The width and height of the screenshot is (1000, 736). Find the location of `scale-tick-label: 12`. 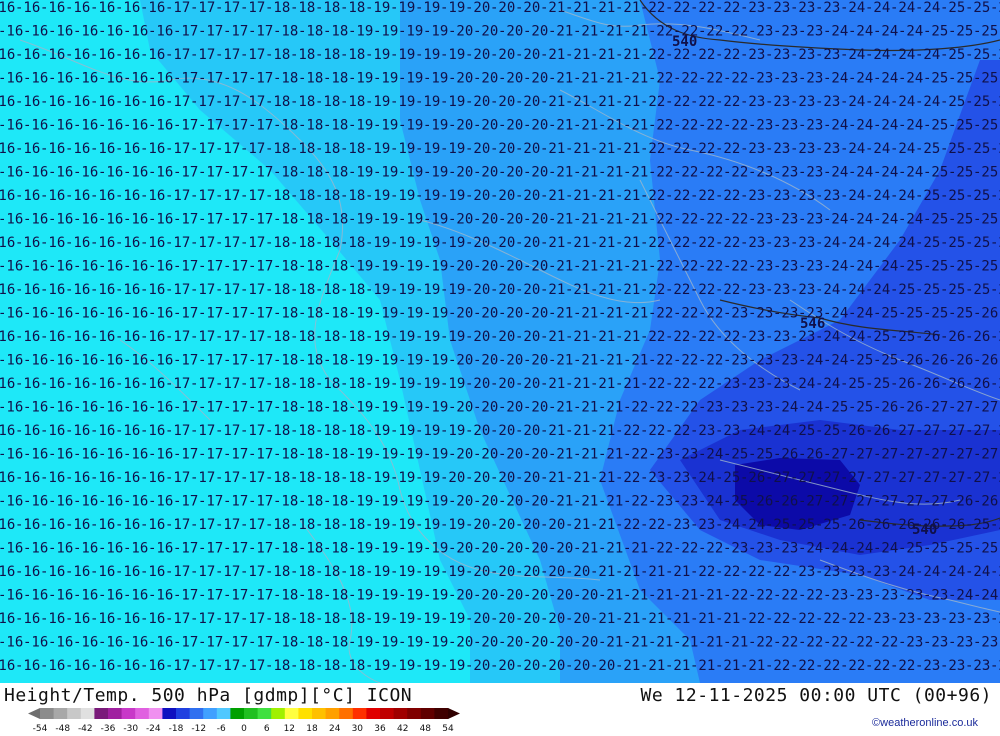

scale-tick-label: 12 is located at coordinates (289, 728).